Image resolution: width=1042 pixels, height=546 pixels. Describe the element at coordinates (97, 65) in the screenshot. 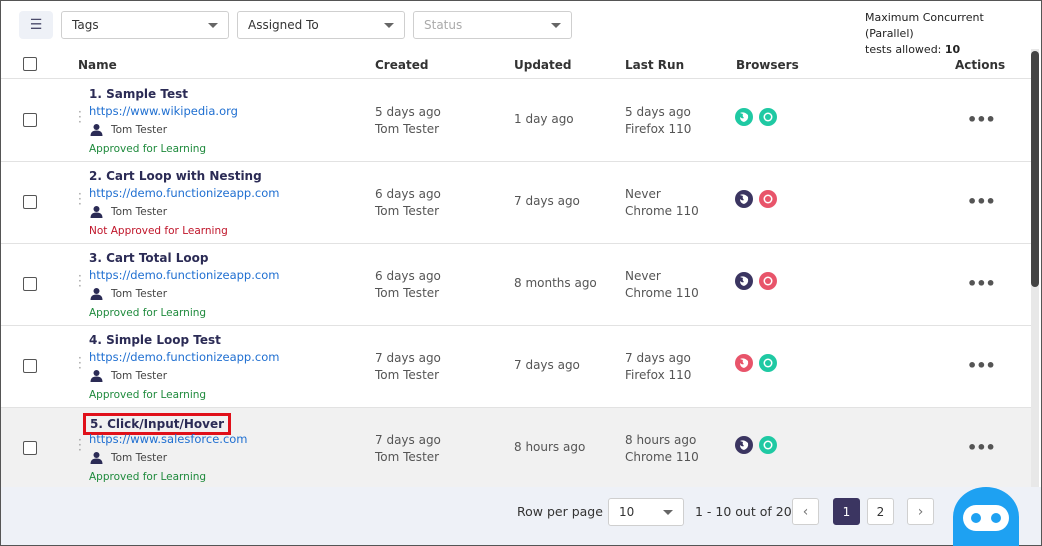

I see `column-name: Name` at that location.